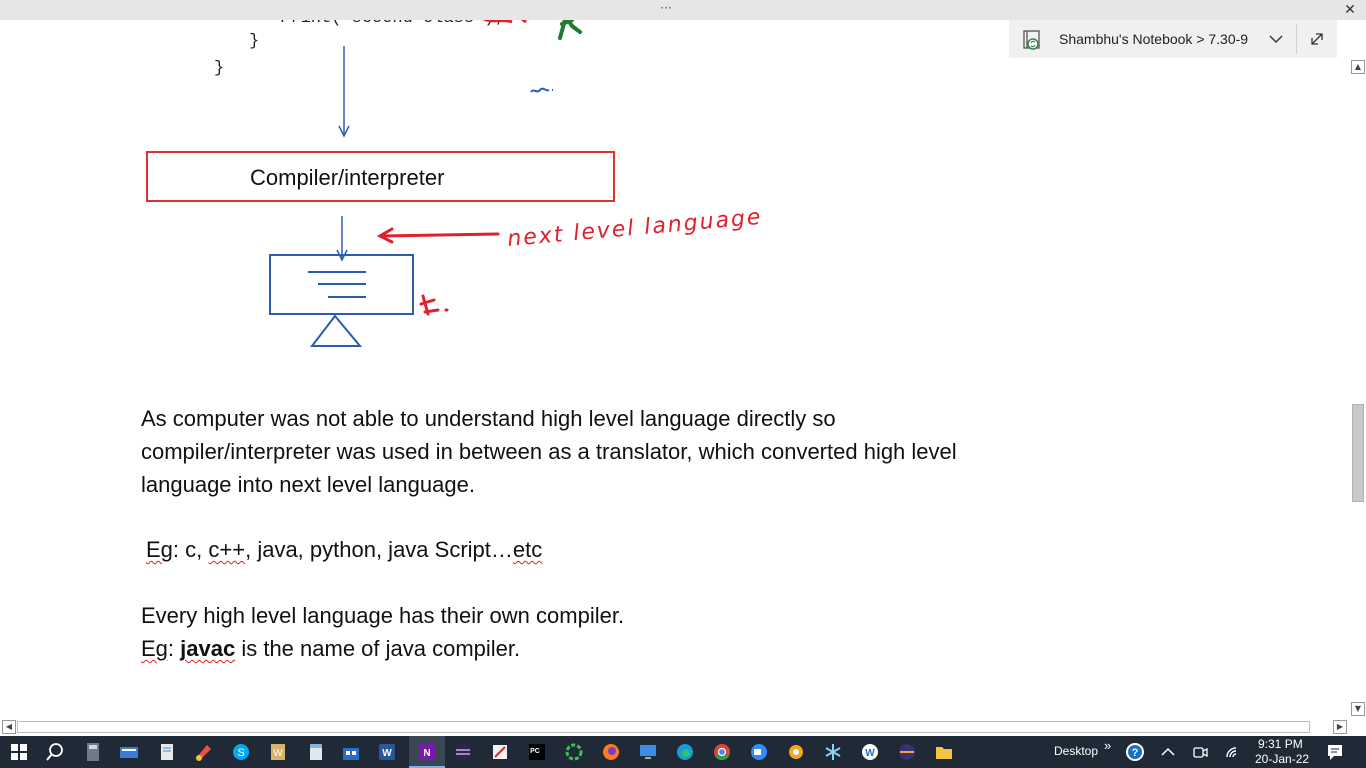 This screenshot has height=768, width=1366. I want to click on webex-icon: W, so click(870, 752).